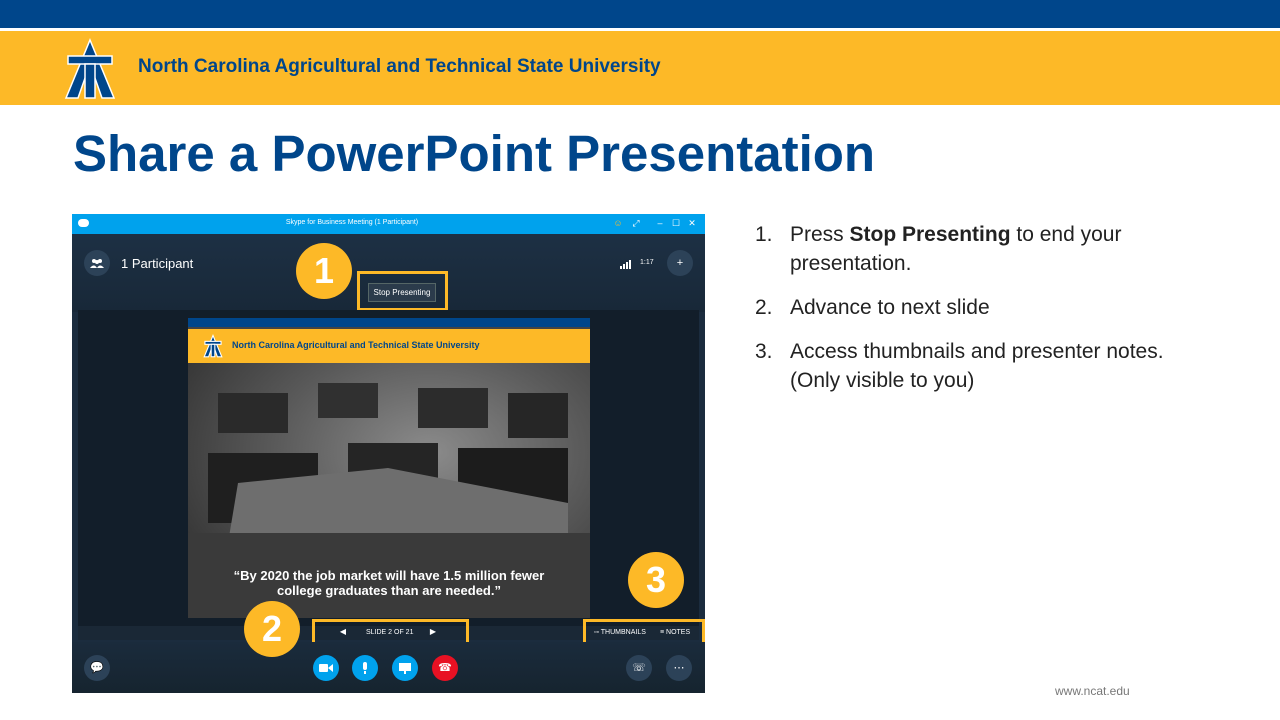 The image size is (1280, 720). Describe the element at coordinates (640, 14) in the screenshot. I see `top-blue-stripe` at that location.